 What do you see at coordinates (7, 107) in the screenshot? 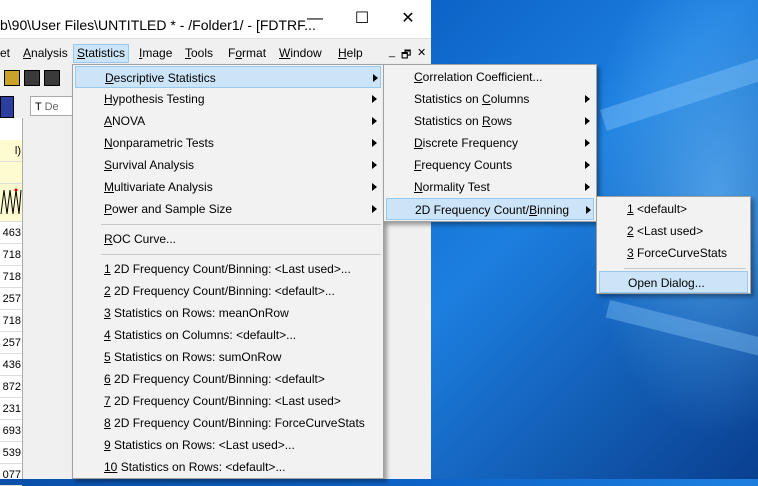
I see `toolbar-button` at bounding box center [7, 107].